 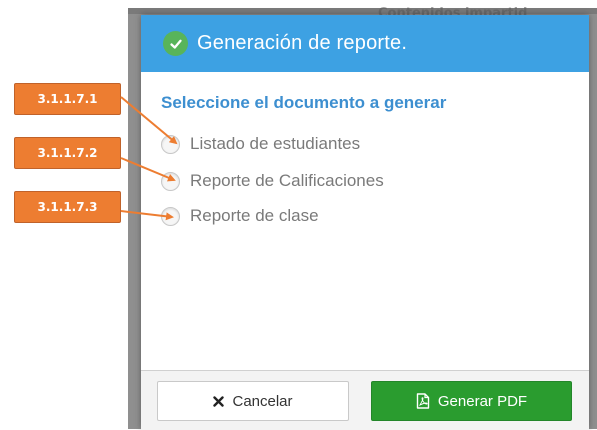 I want to click on option-listado-estudiantes: Listado de estudiantes, so click(x=260, y=144).